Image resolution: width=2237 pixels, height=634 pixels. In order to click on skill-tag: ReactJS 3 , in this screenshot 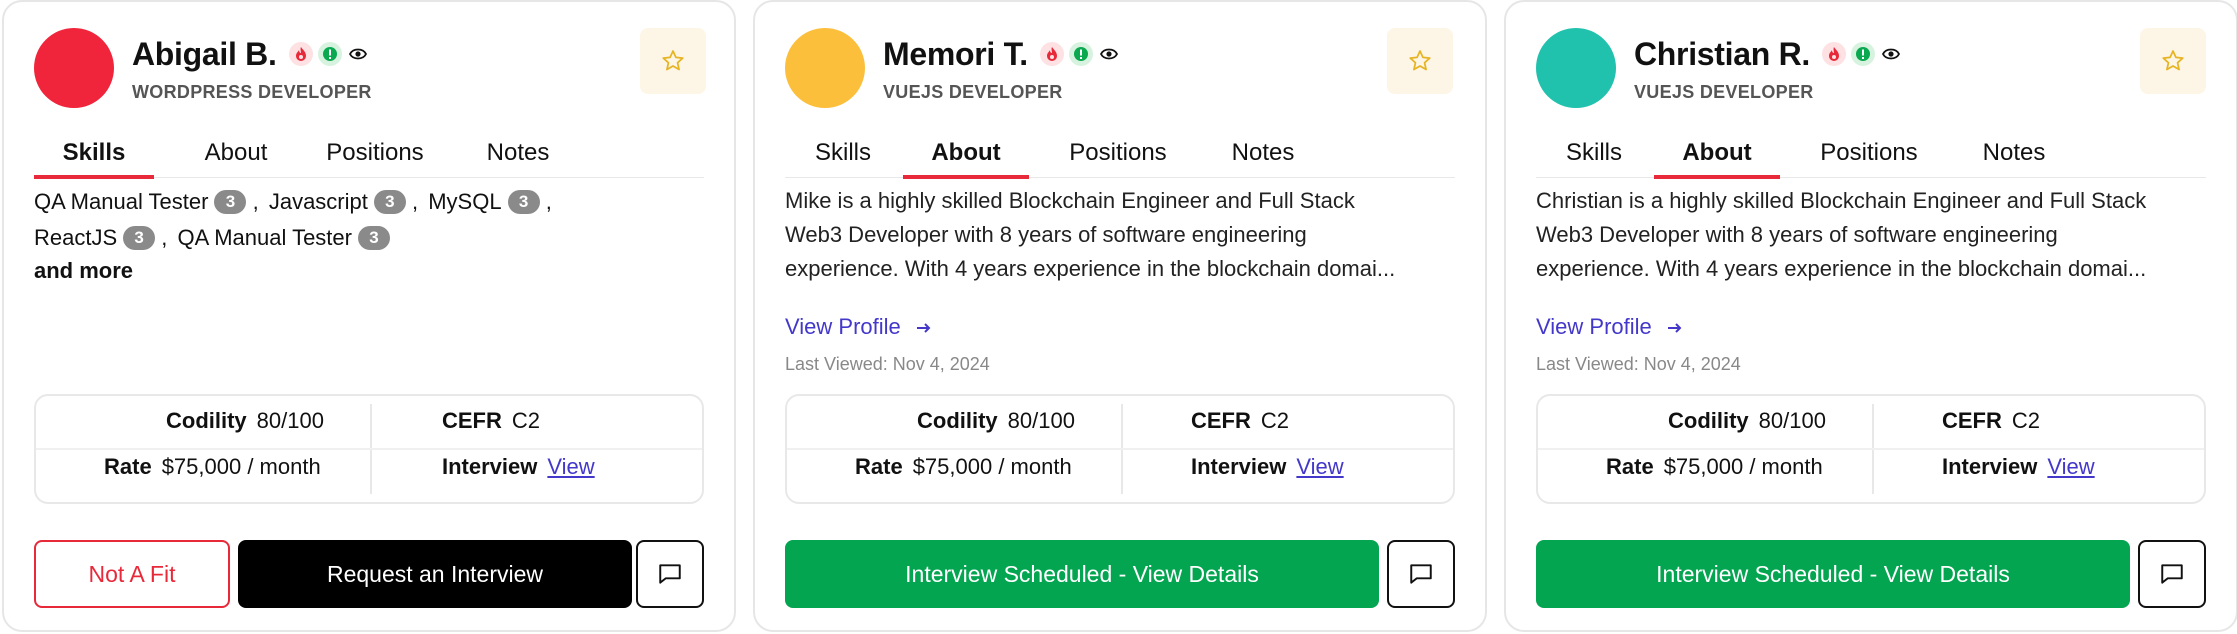, I will do `click(101, 237)`.